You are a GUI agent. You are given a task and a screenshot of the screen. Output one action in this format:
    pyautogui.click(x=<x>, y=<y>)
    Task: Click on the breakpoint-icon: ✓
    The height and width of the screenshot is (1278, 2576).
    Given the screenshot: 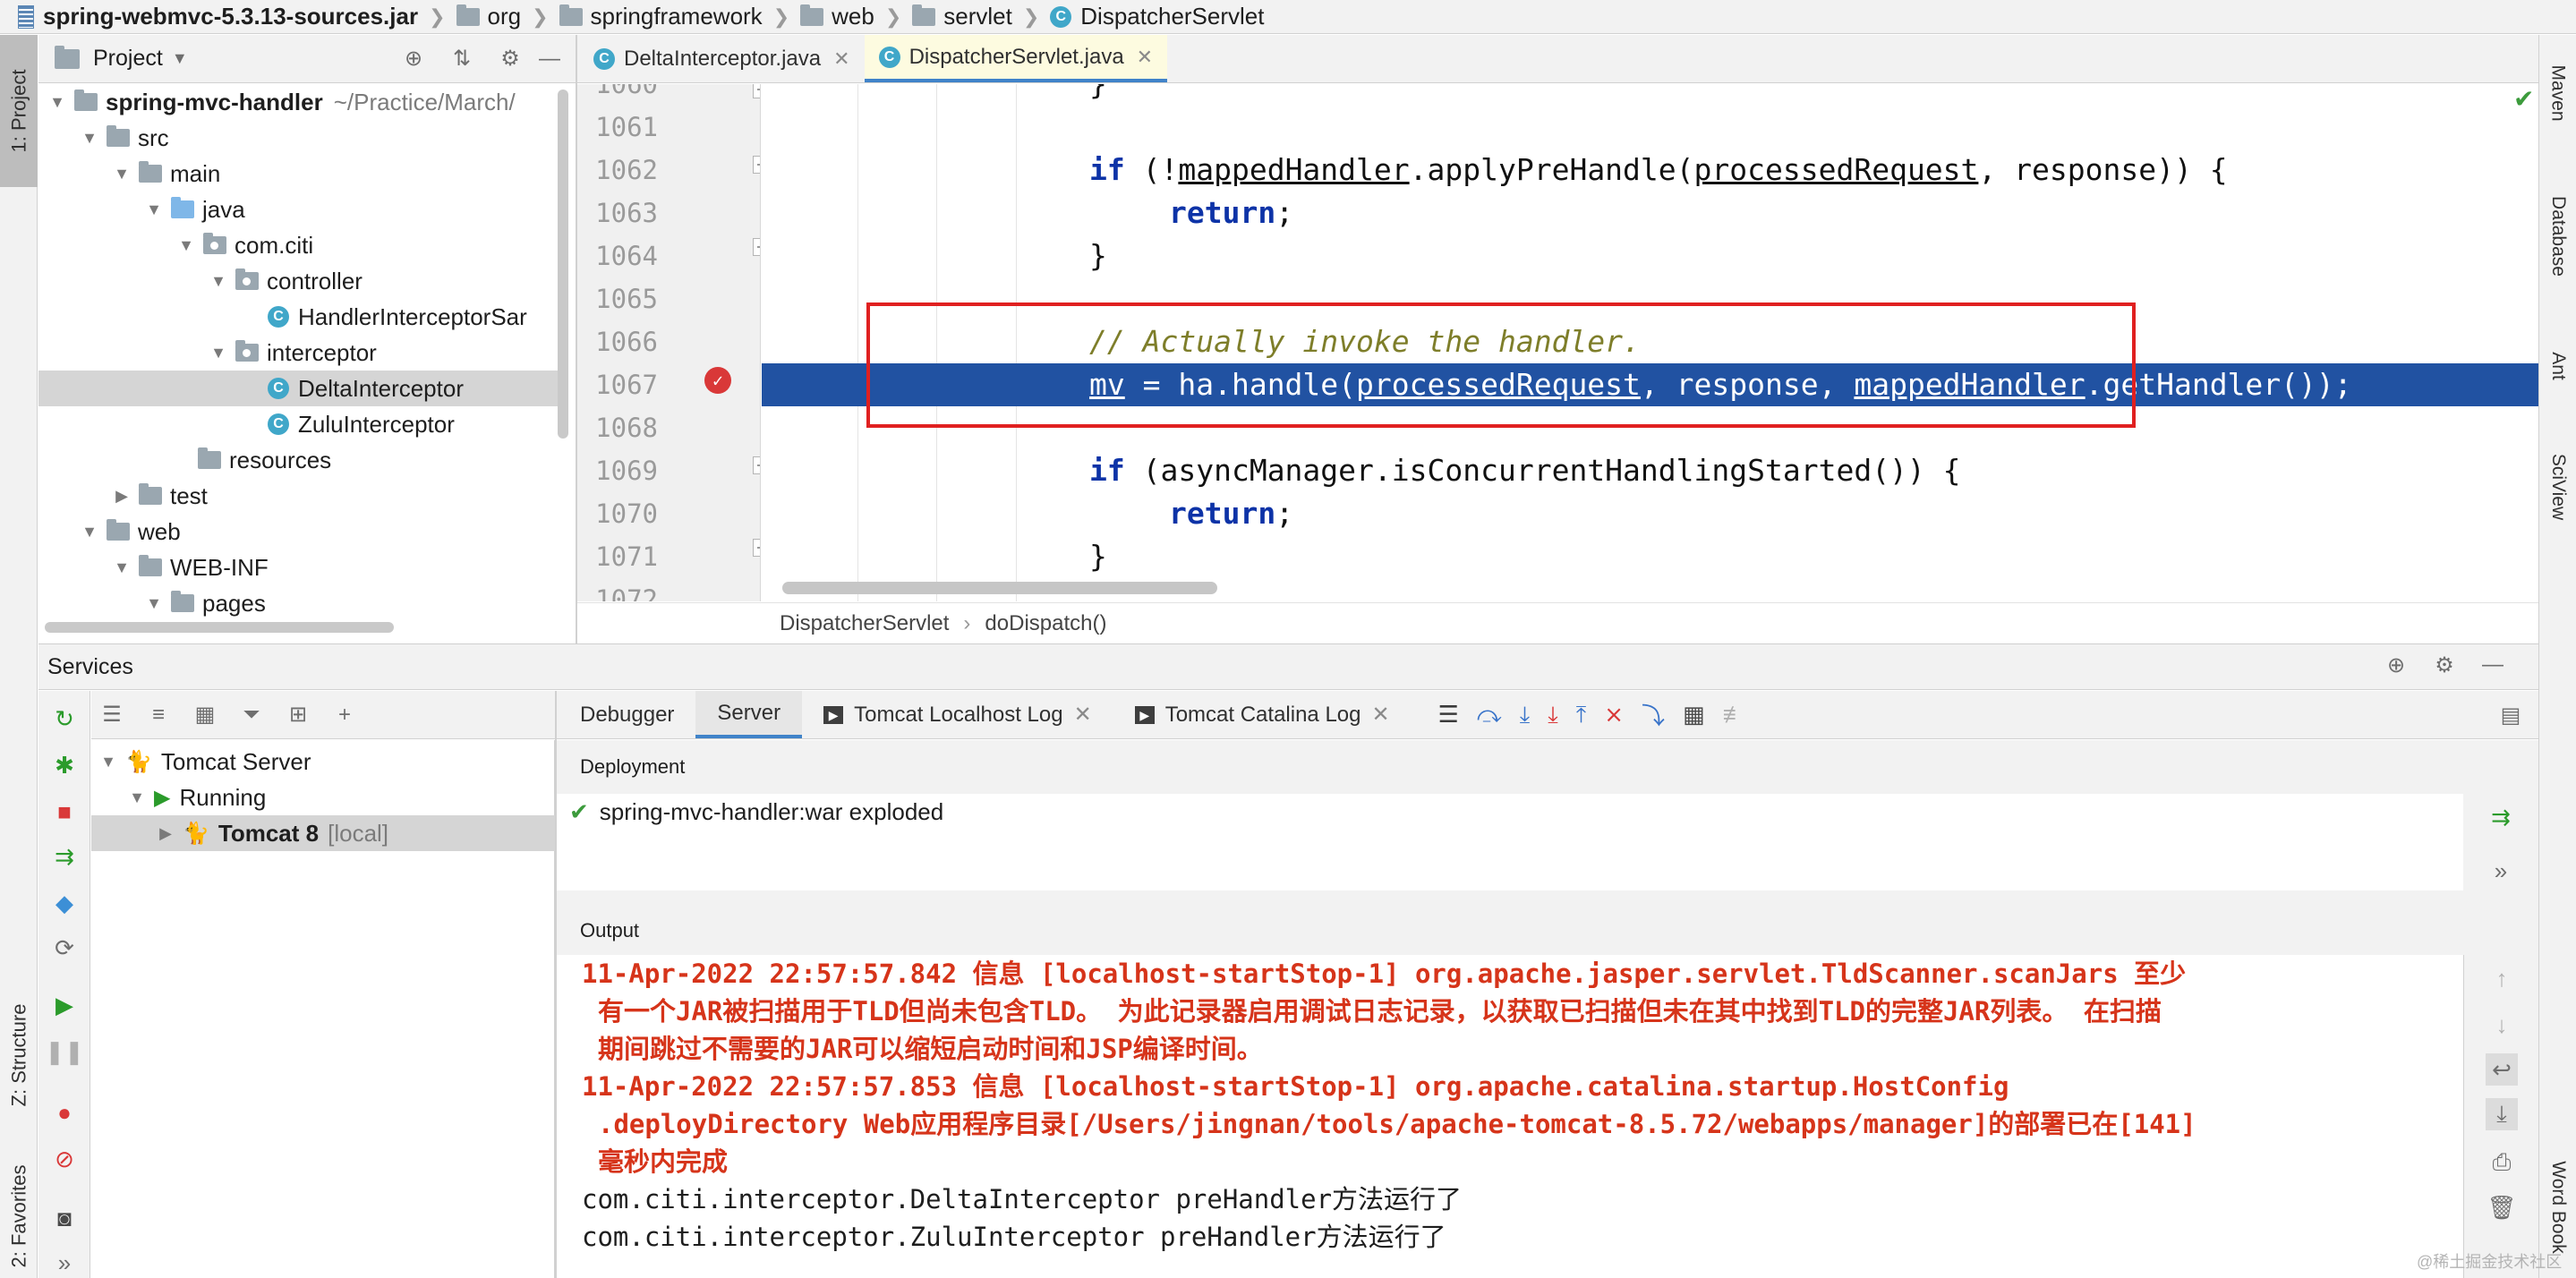 What is the action you would take?
    pyautogui.click(x=717, y=380)
    